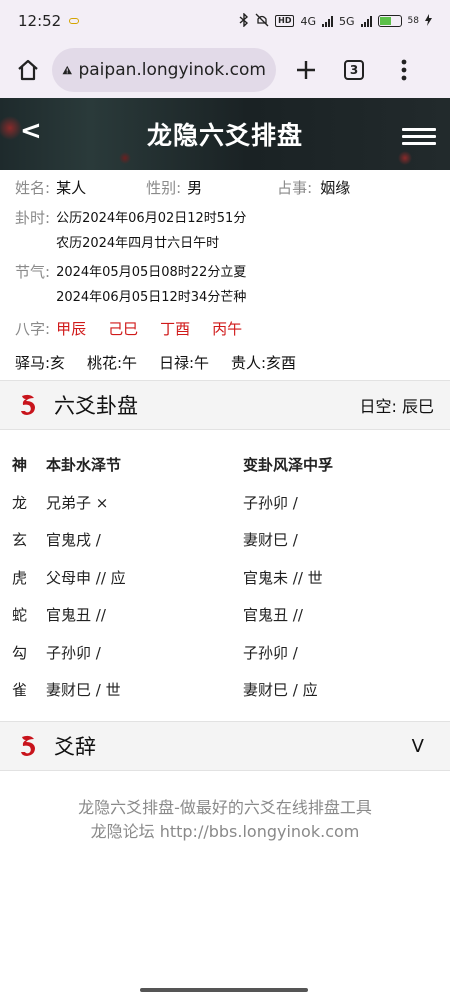 Image resolution: width=450 pixels, height=1000 pixels. I want to click on row-changed: 妻财巳 / 应, so click(280, 690).